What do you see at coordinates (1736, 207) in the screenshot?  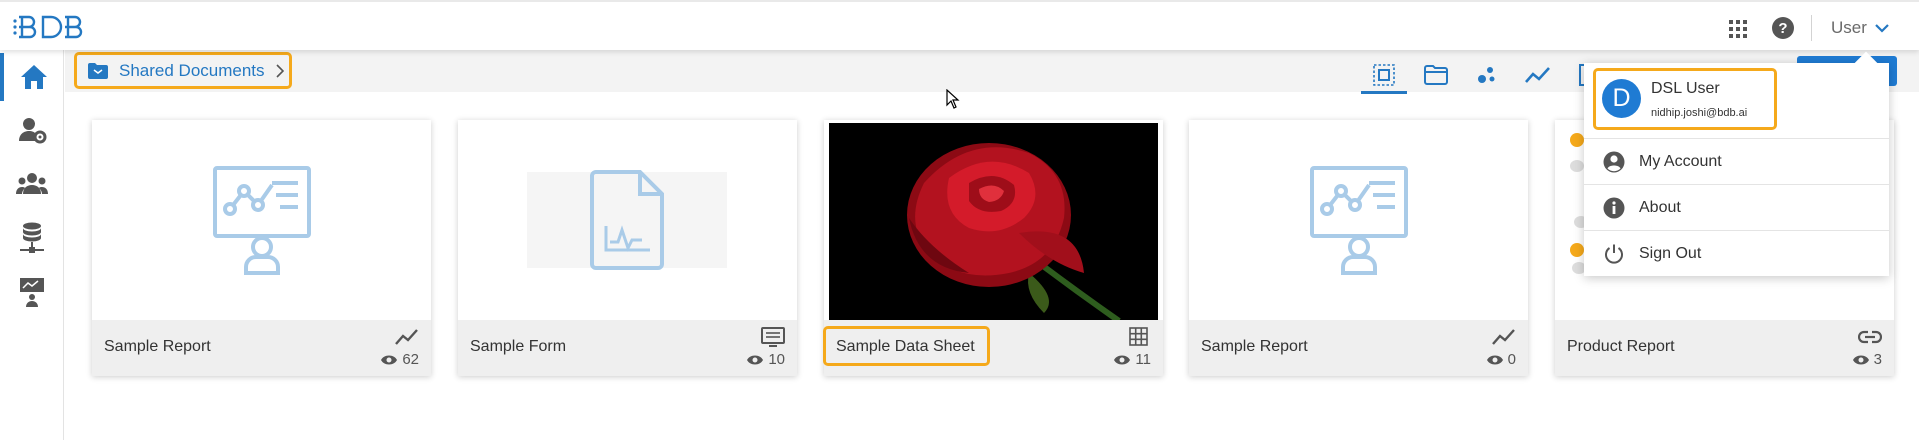 I see `menu-item-about: About` at bounding box center [1736, 207].